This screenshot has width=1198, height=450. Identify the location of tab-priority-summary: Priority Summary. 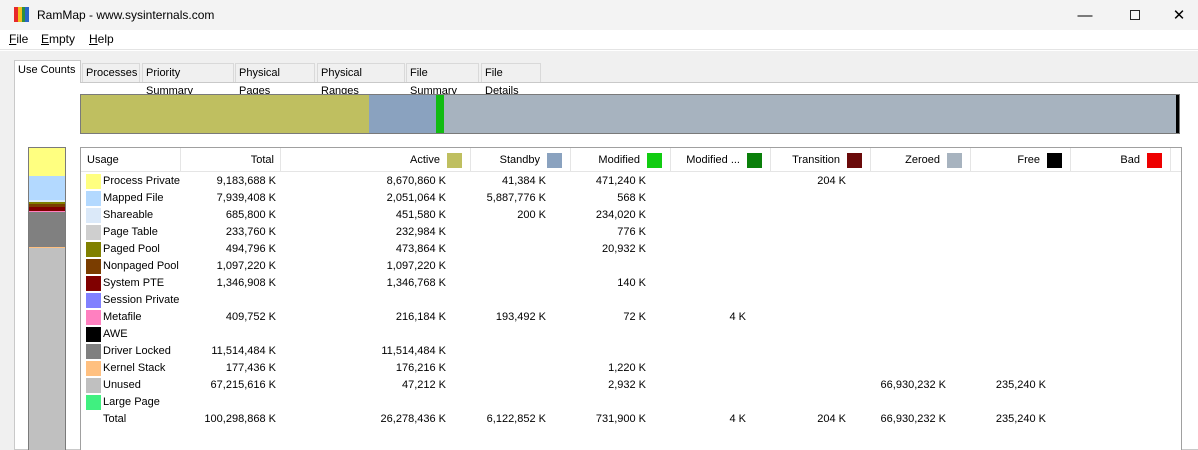
(188, 80).